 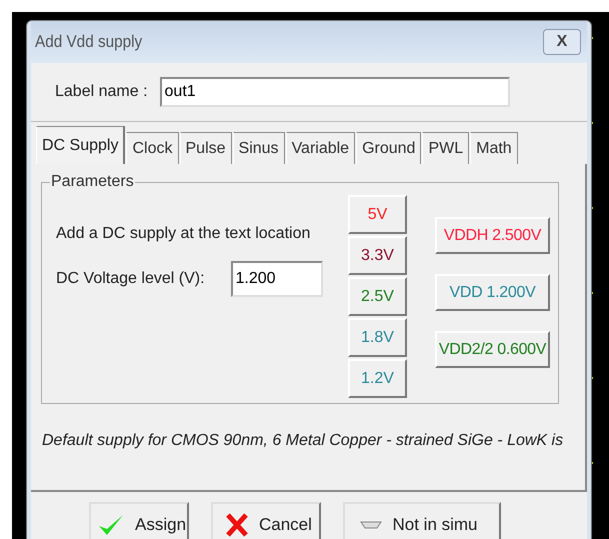 I want to click on close-button: X, so click(x=562, y=42).